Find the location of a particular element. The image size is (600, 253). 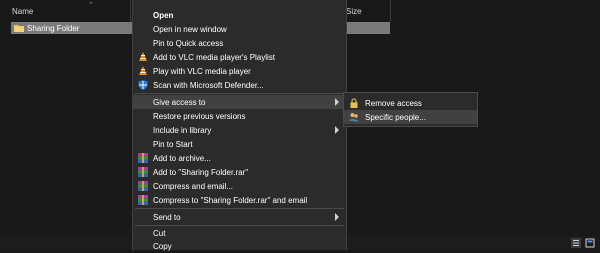

menu-item-send-to: Send to is located at coordinates (239, 217).